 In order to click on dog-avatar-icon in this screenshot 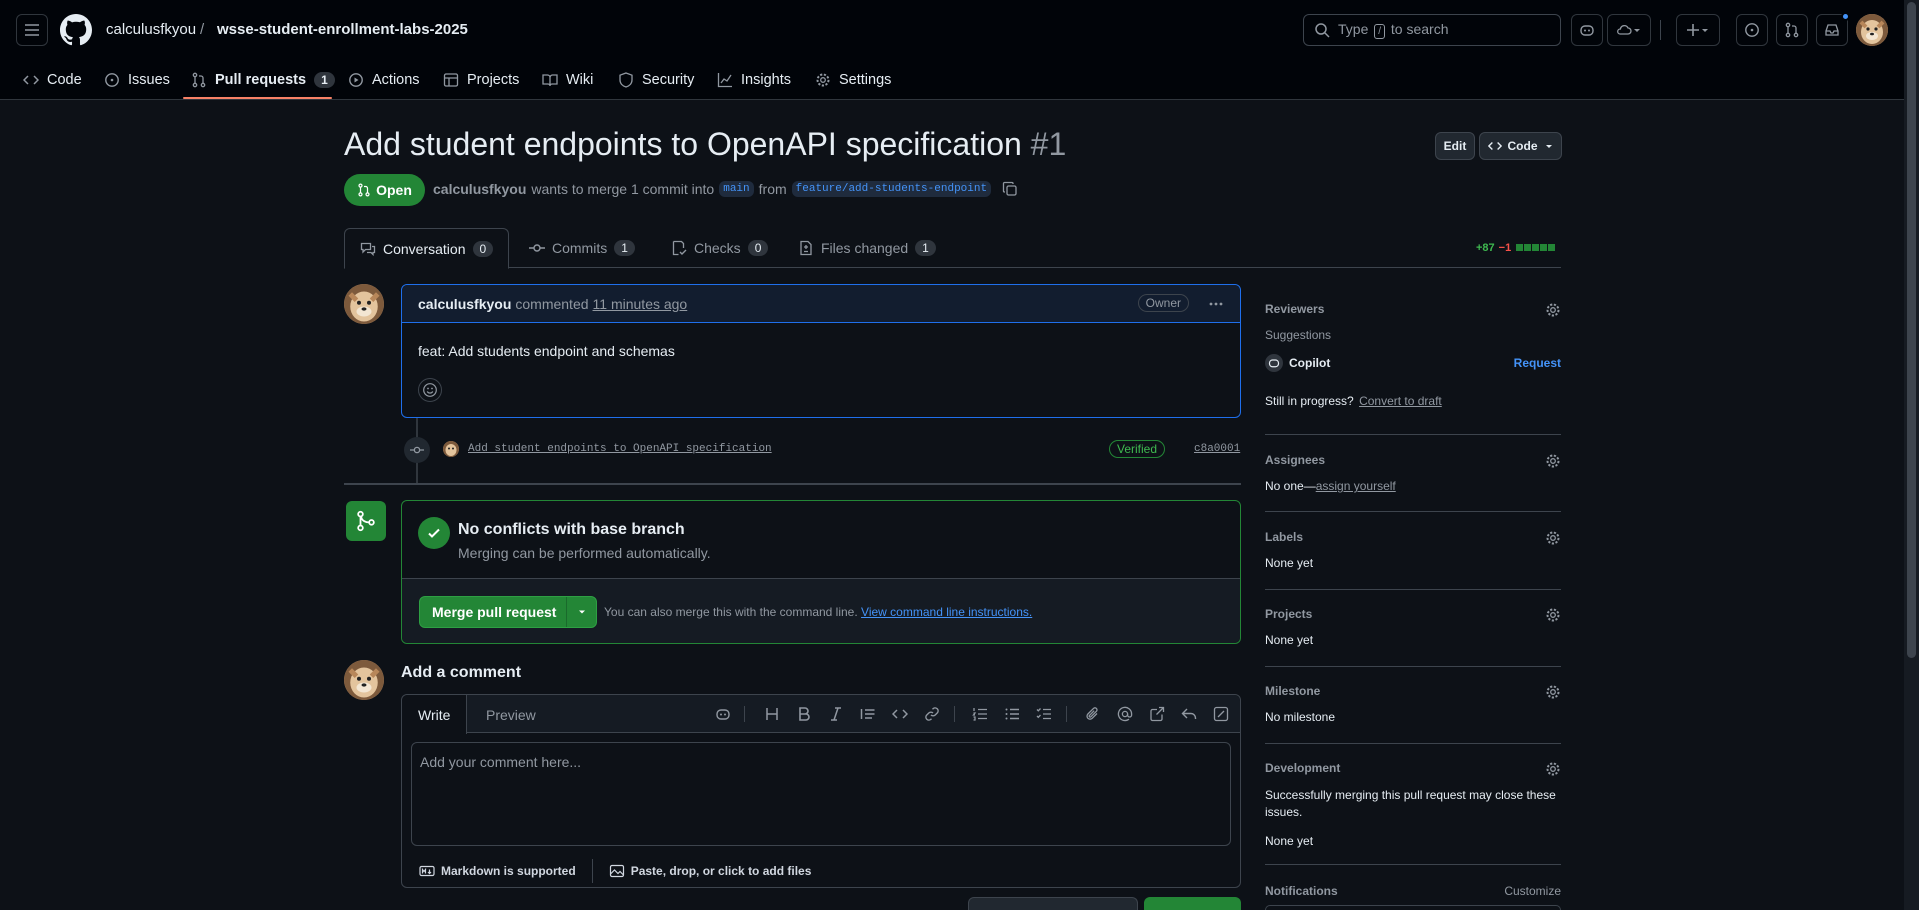, I will do `click(364, 304)`.